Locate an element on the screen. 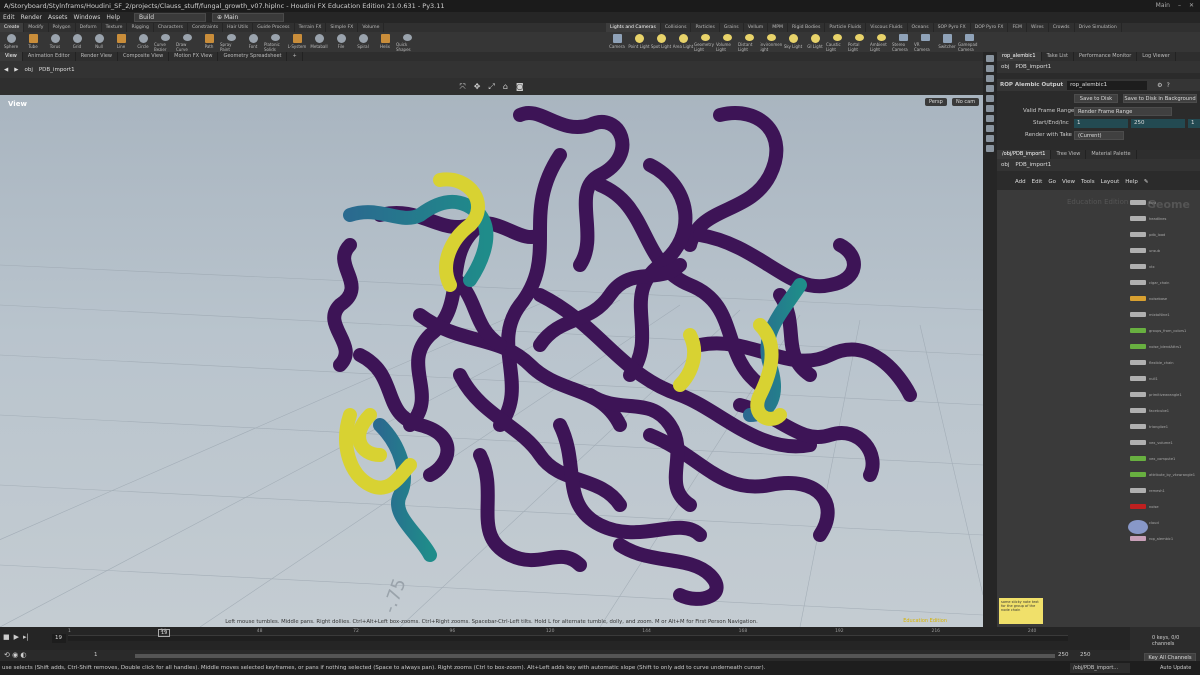 The image size is (1200, 675). desktop-dropdown: ⊕ Main is located at coordinates (248, 17).